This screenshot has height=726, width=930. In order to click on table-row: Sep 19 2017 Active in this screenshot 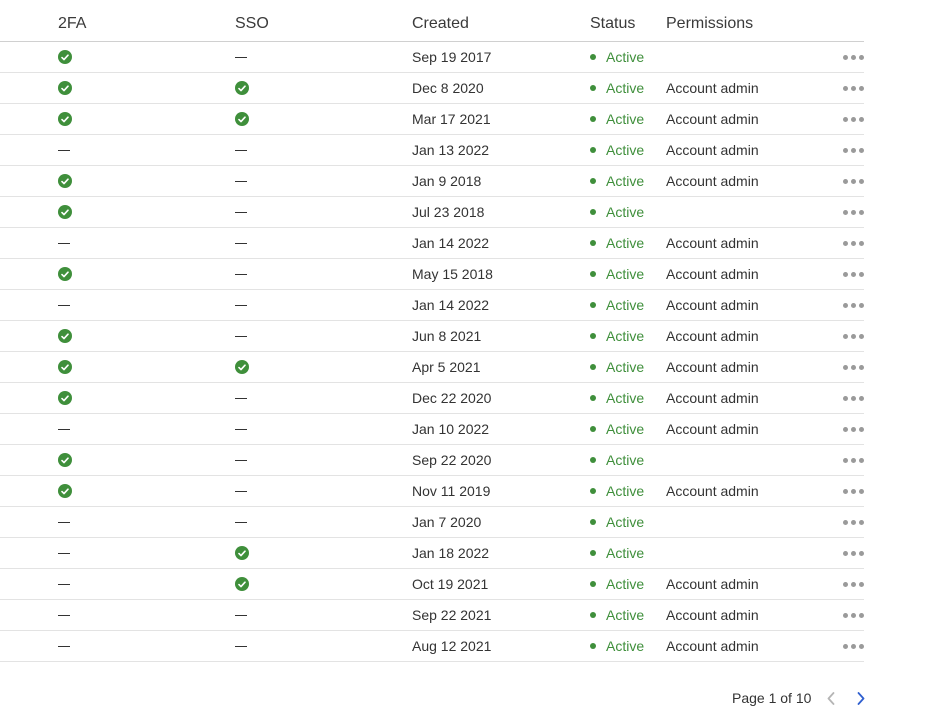, I will do `click(432, 57)`.